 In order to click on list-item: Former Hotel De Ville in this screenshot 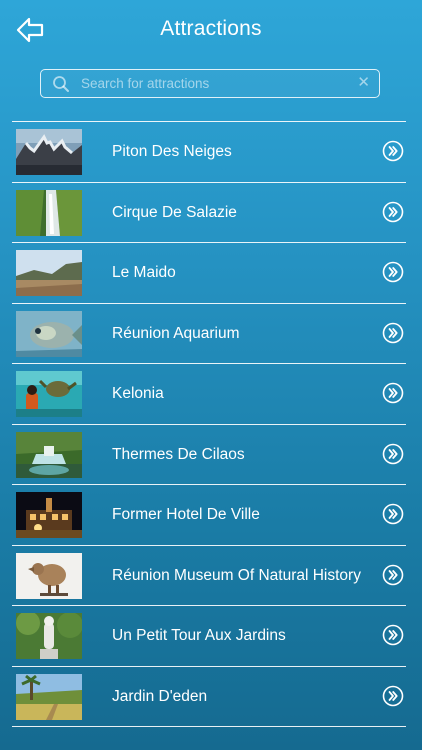, I will do `click(209, 515)`.